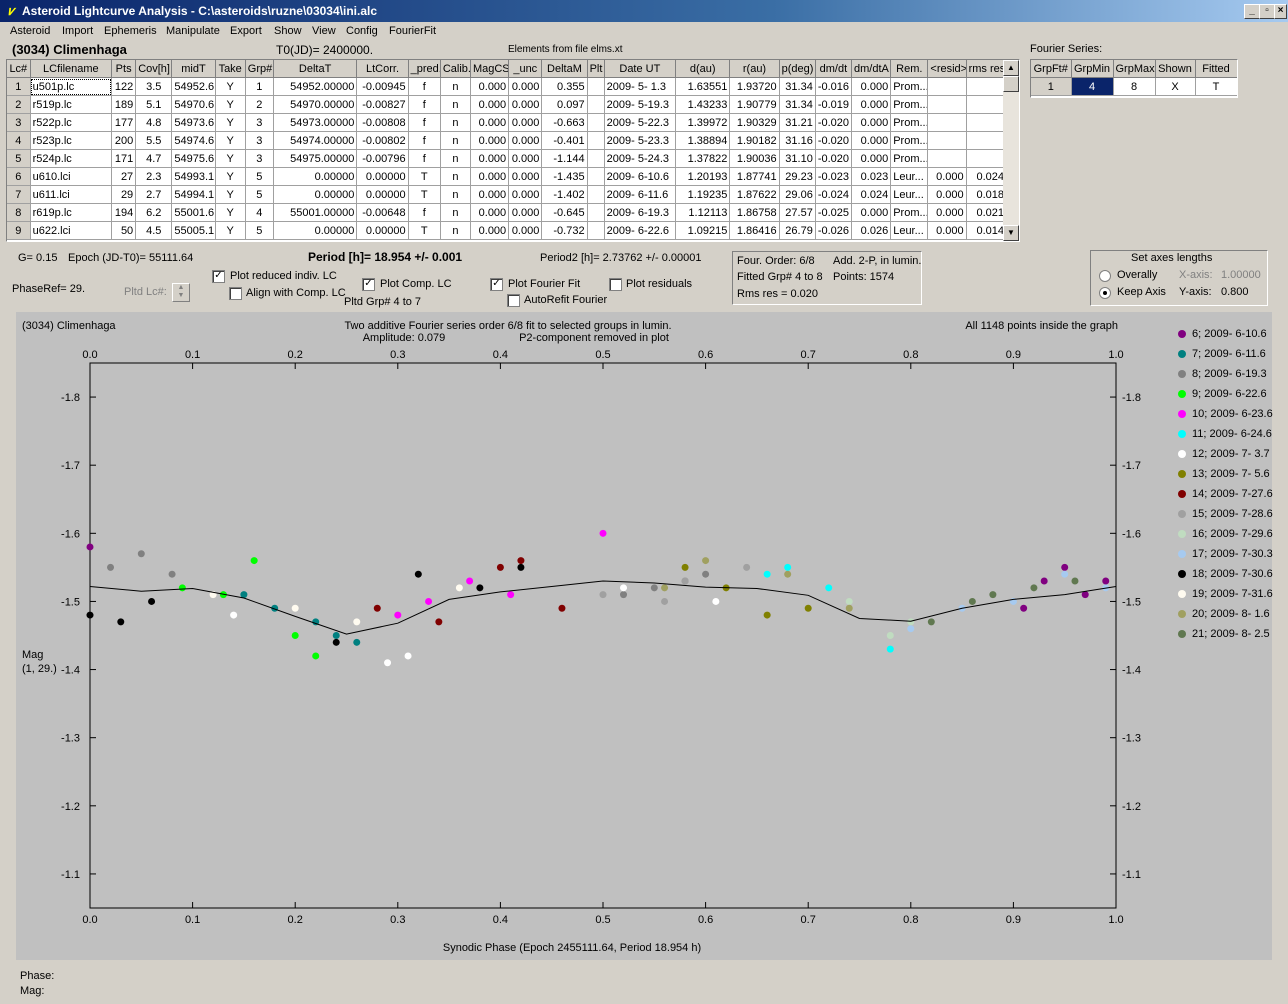 The width and height of the screenshot is (1288, 1004). What do you see at coordinates (797, 194) in the screenshot?
I see `table-cell: 29.06` at bounding box center [797, 194].